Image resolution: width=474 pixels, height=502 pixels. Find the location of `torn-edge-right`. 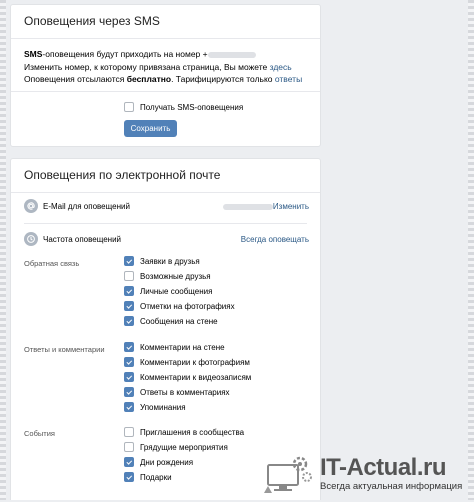

torn-edge-right is located at coordinates (471, 250).